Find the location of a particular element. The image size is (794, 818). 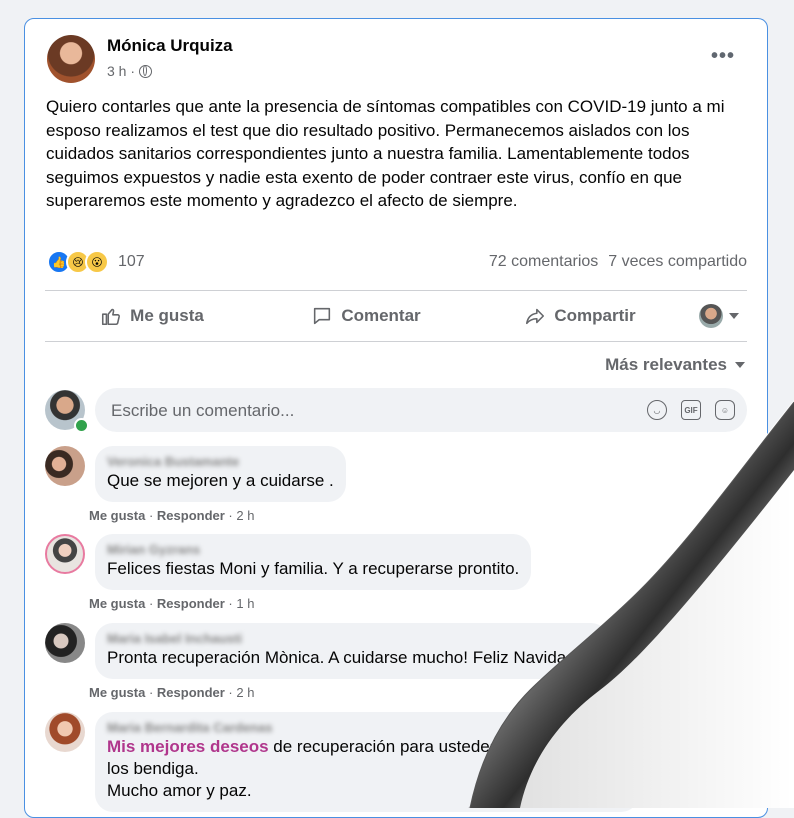

commenter-name: Veronica Bustamante is located at coordinates (220, 462).